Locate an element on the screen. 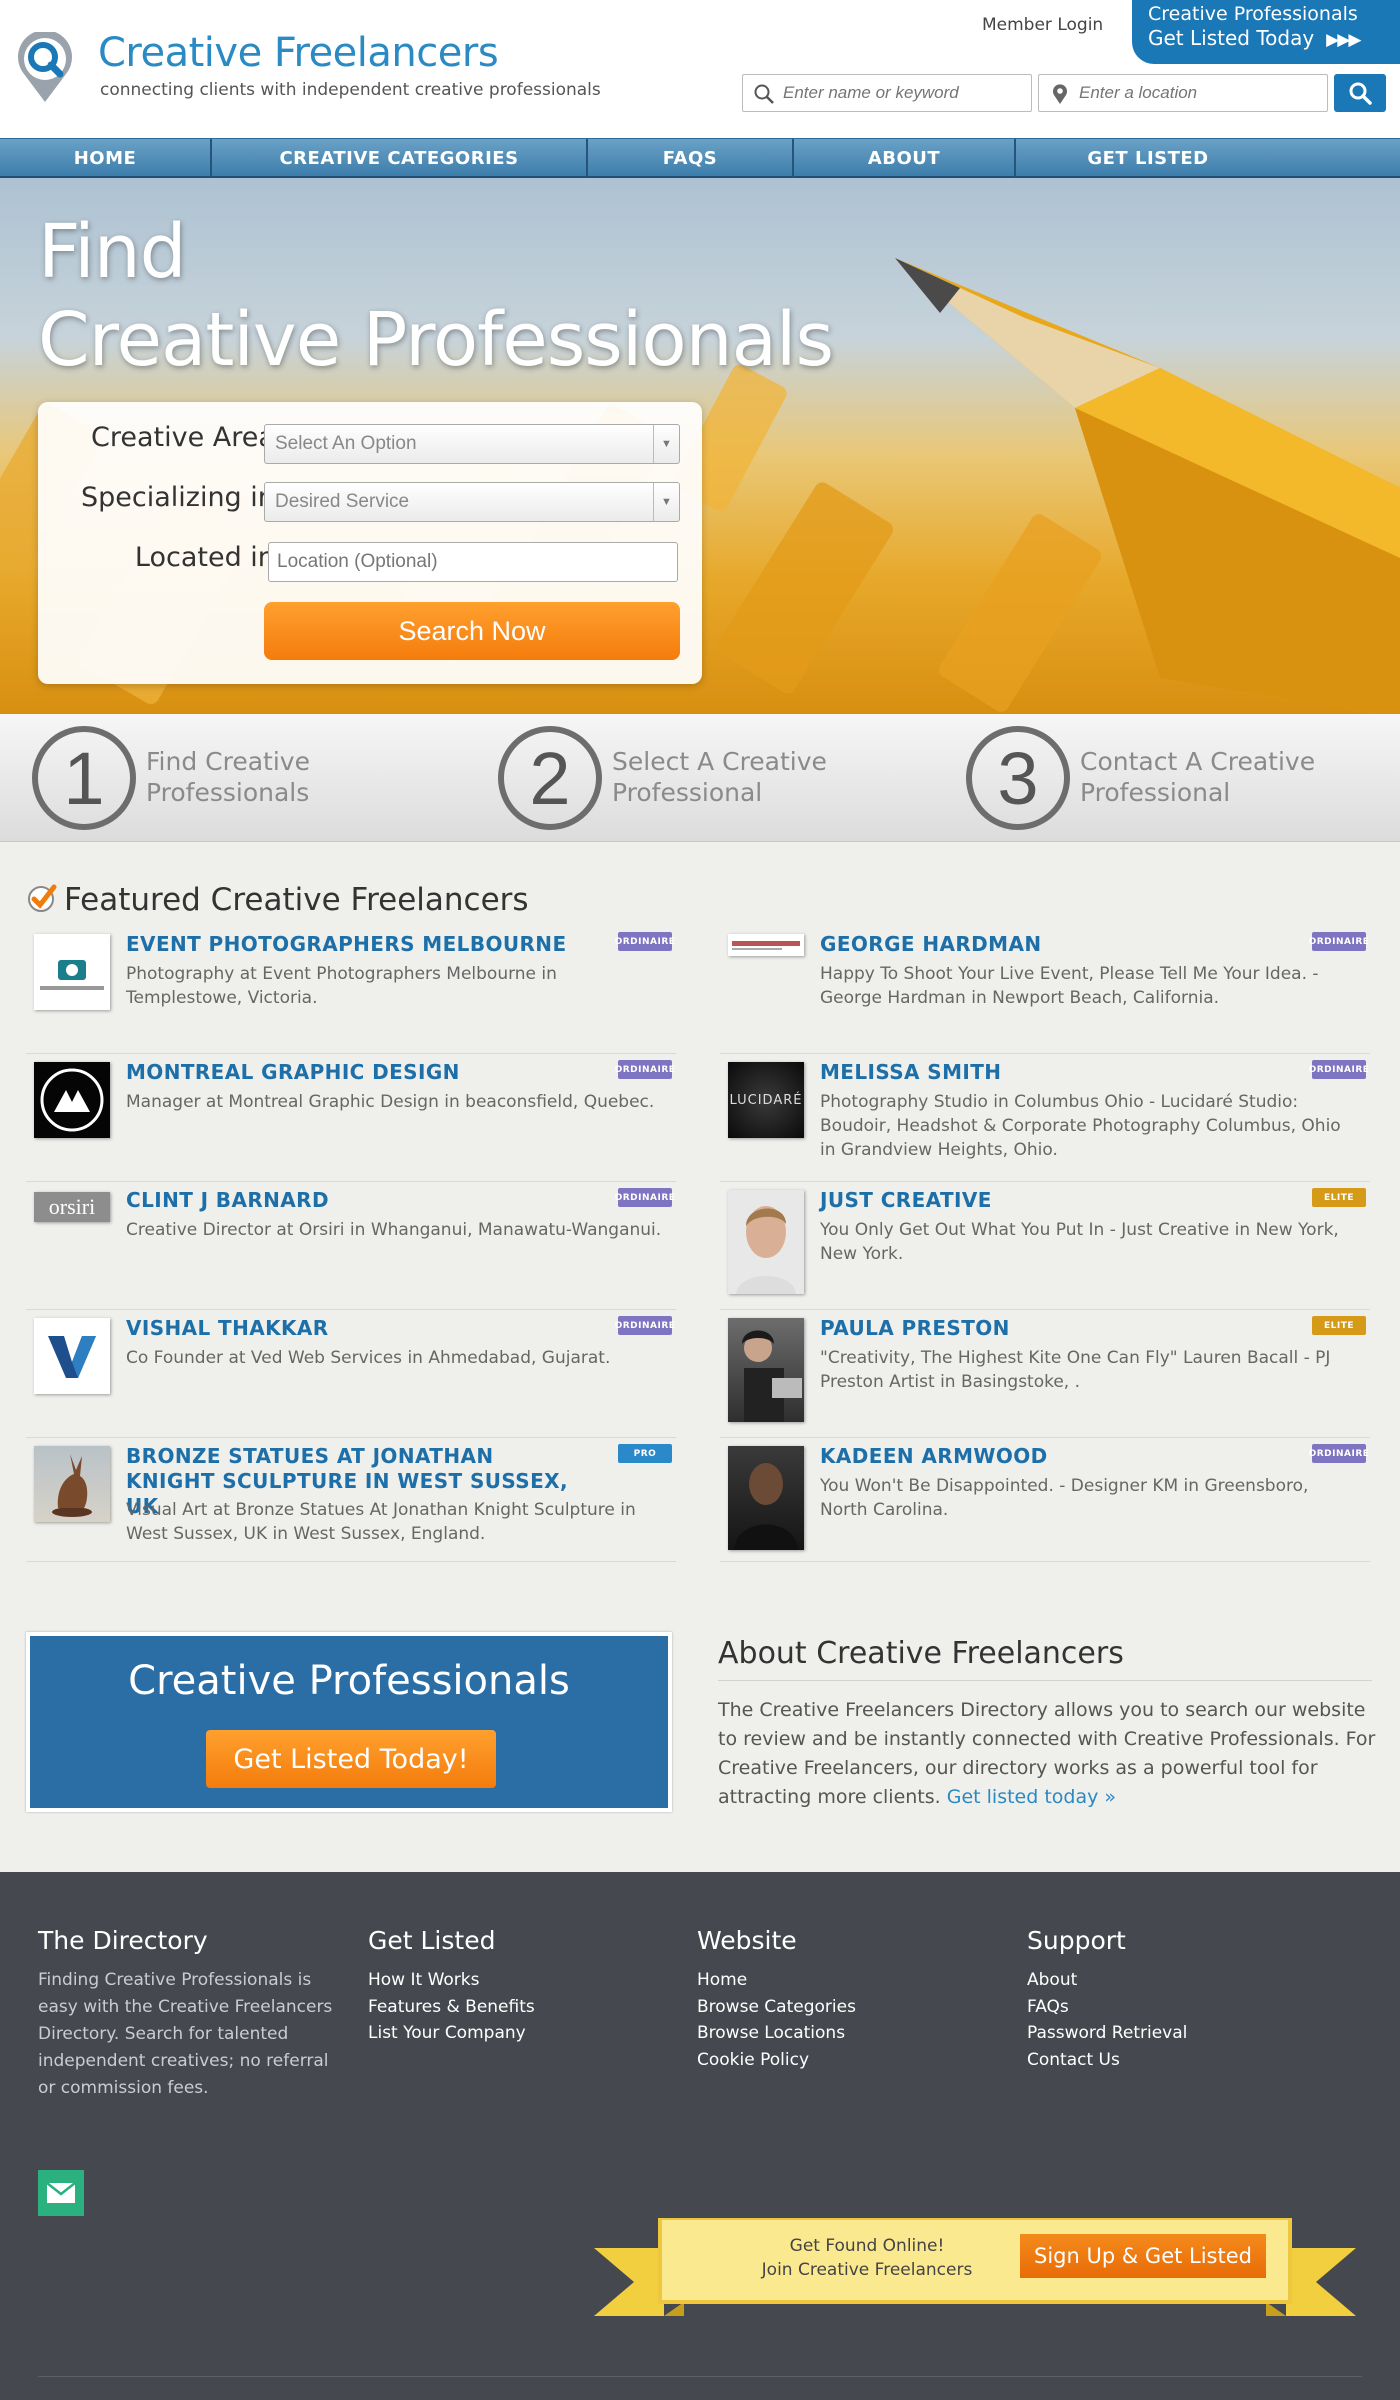  search-icon is located at coordinates (1360, 93).